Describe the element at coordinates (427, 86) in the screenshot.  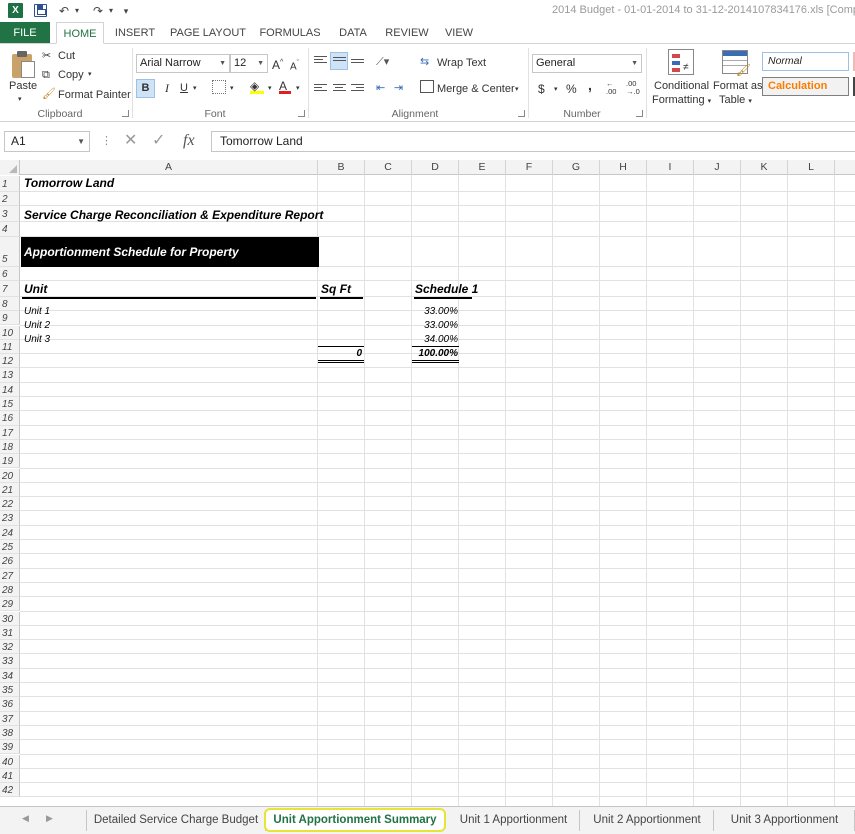
I see `merge-center-icon` at that location.